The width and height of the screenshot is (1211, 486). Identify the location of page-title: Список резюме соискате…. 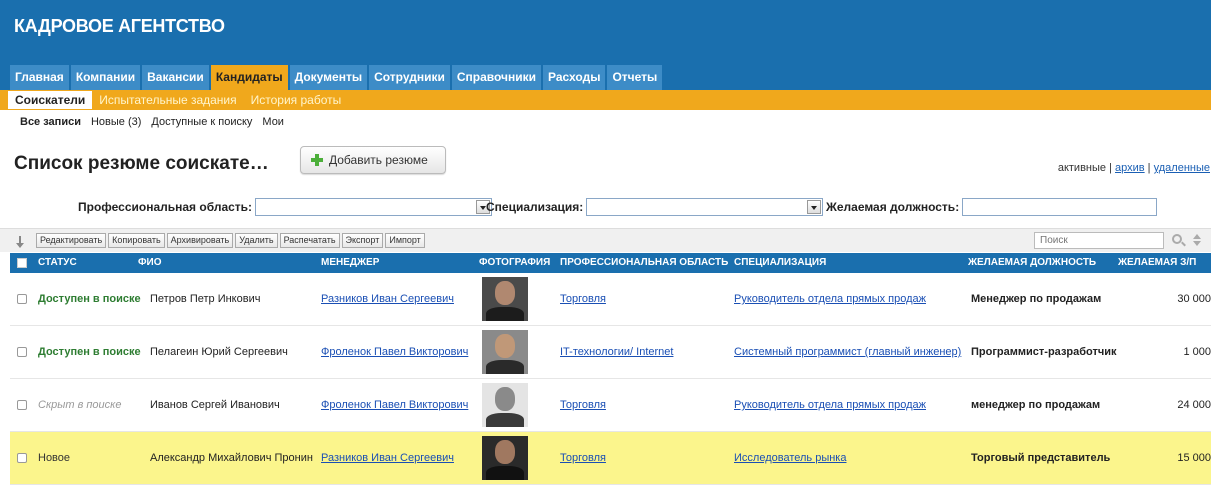
(141, 163).